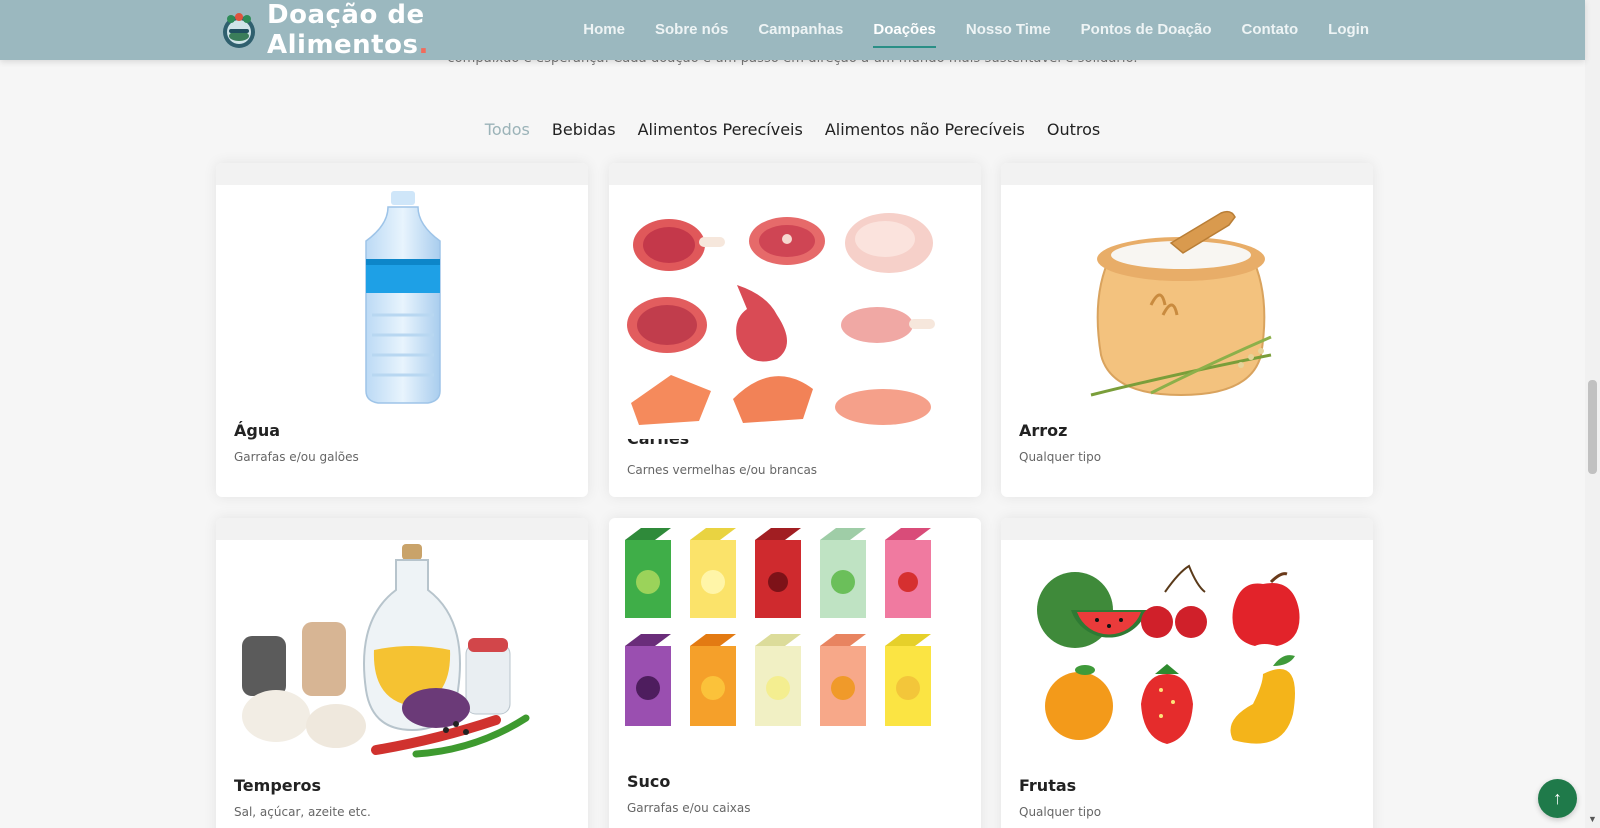 The height and width of the screenshot is (828, 1600). Describe the element at coordinates (781, 319) in the screenshot. I see `meat-icon` at that location.